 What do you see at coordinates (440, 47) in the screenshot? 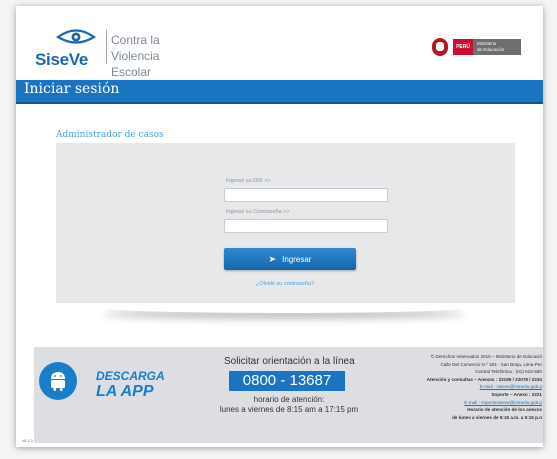
I see `coat-of-arms-icon` at bounding box center [440, 47].